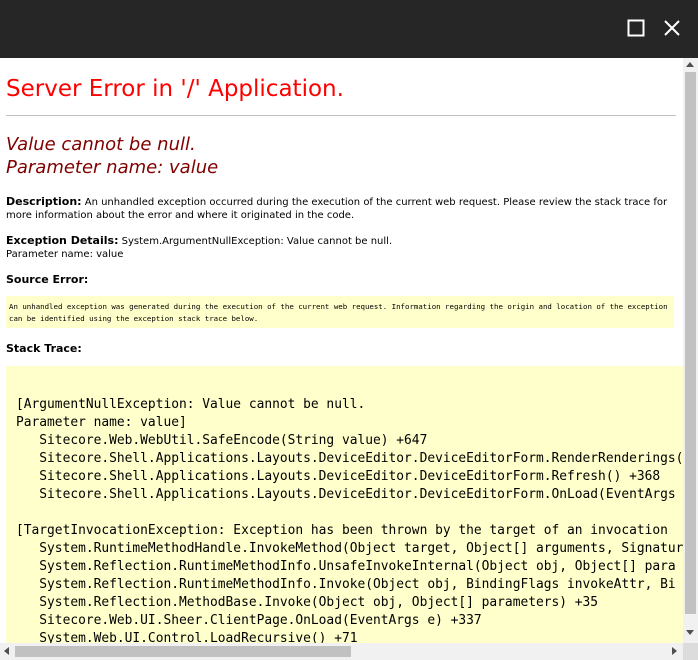 The image size is (698, 660). I want to click on close-icon, so click(672, 28).